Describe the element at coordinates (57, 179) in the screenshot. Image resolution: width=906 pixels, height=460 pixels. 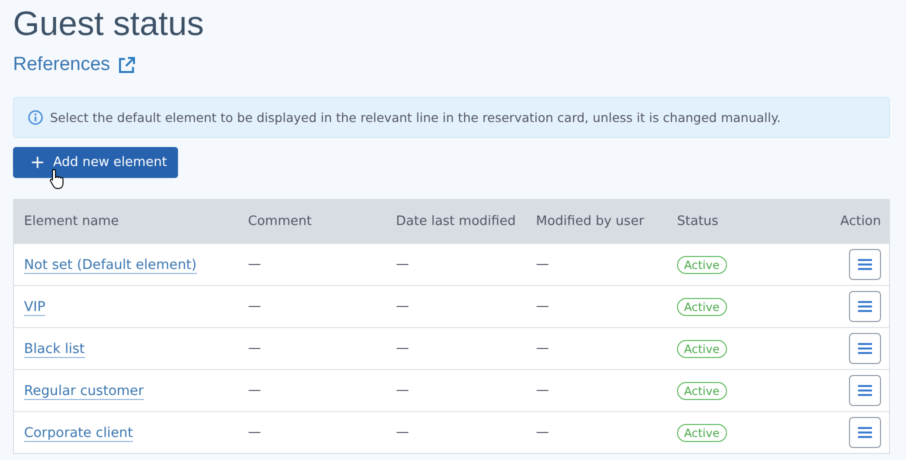
I see `hand-cursor-icon` at that location.